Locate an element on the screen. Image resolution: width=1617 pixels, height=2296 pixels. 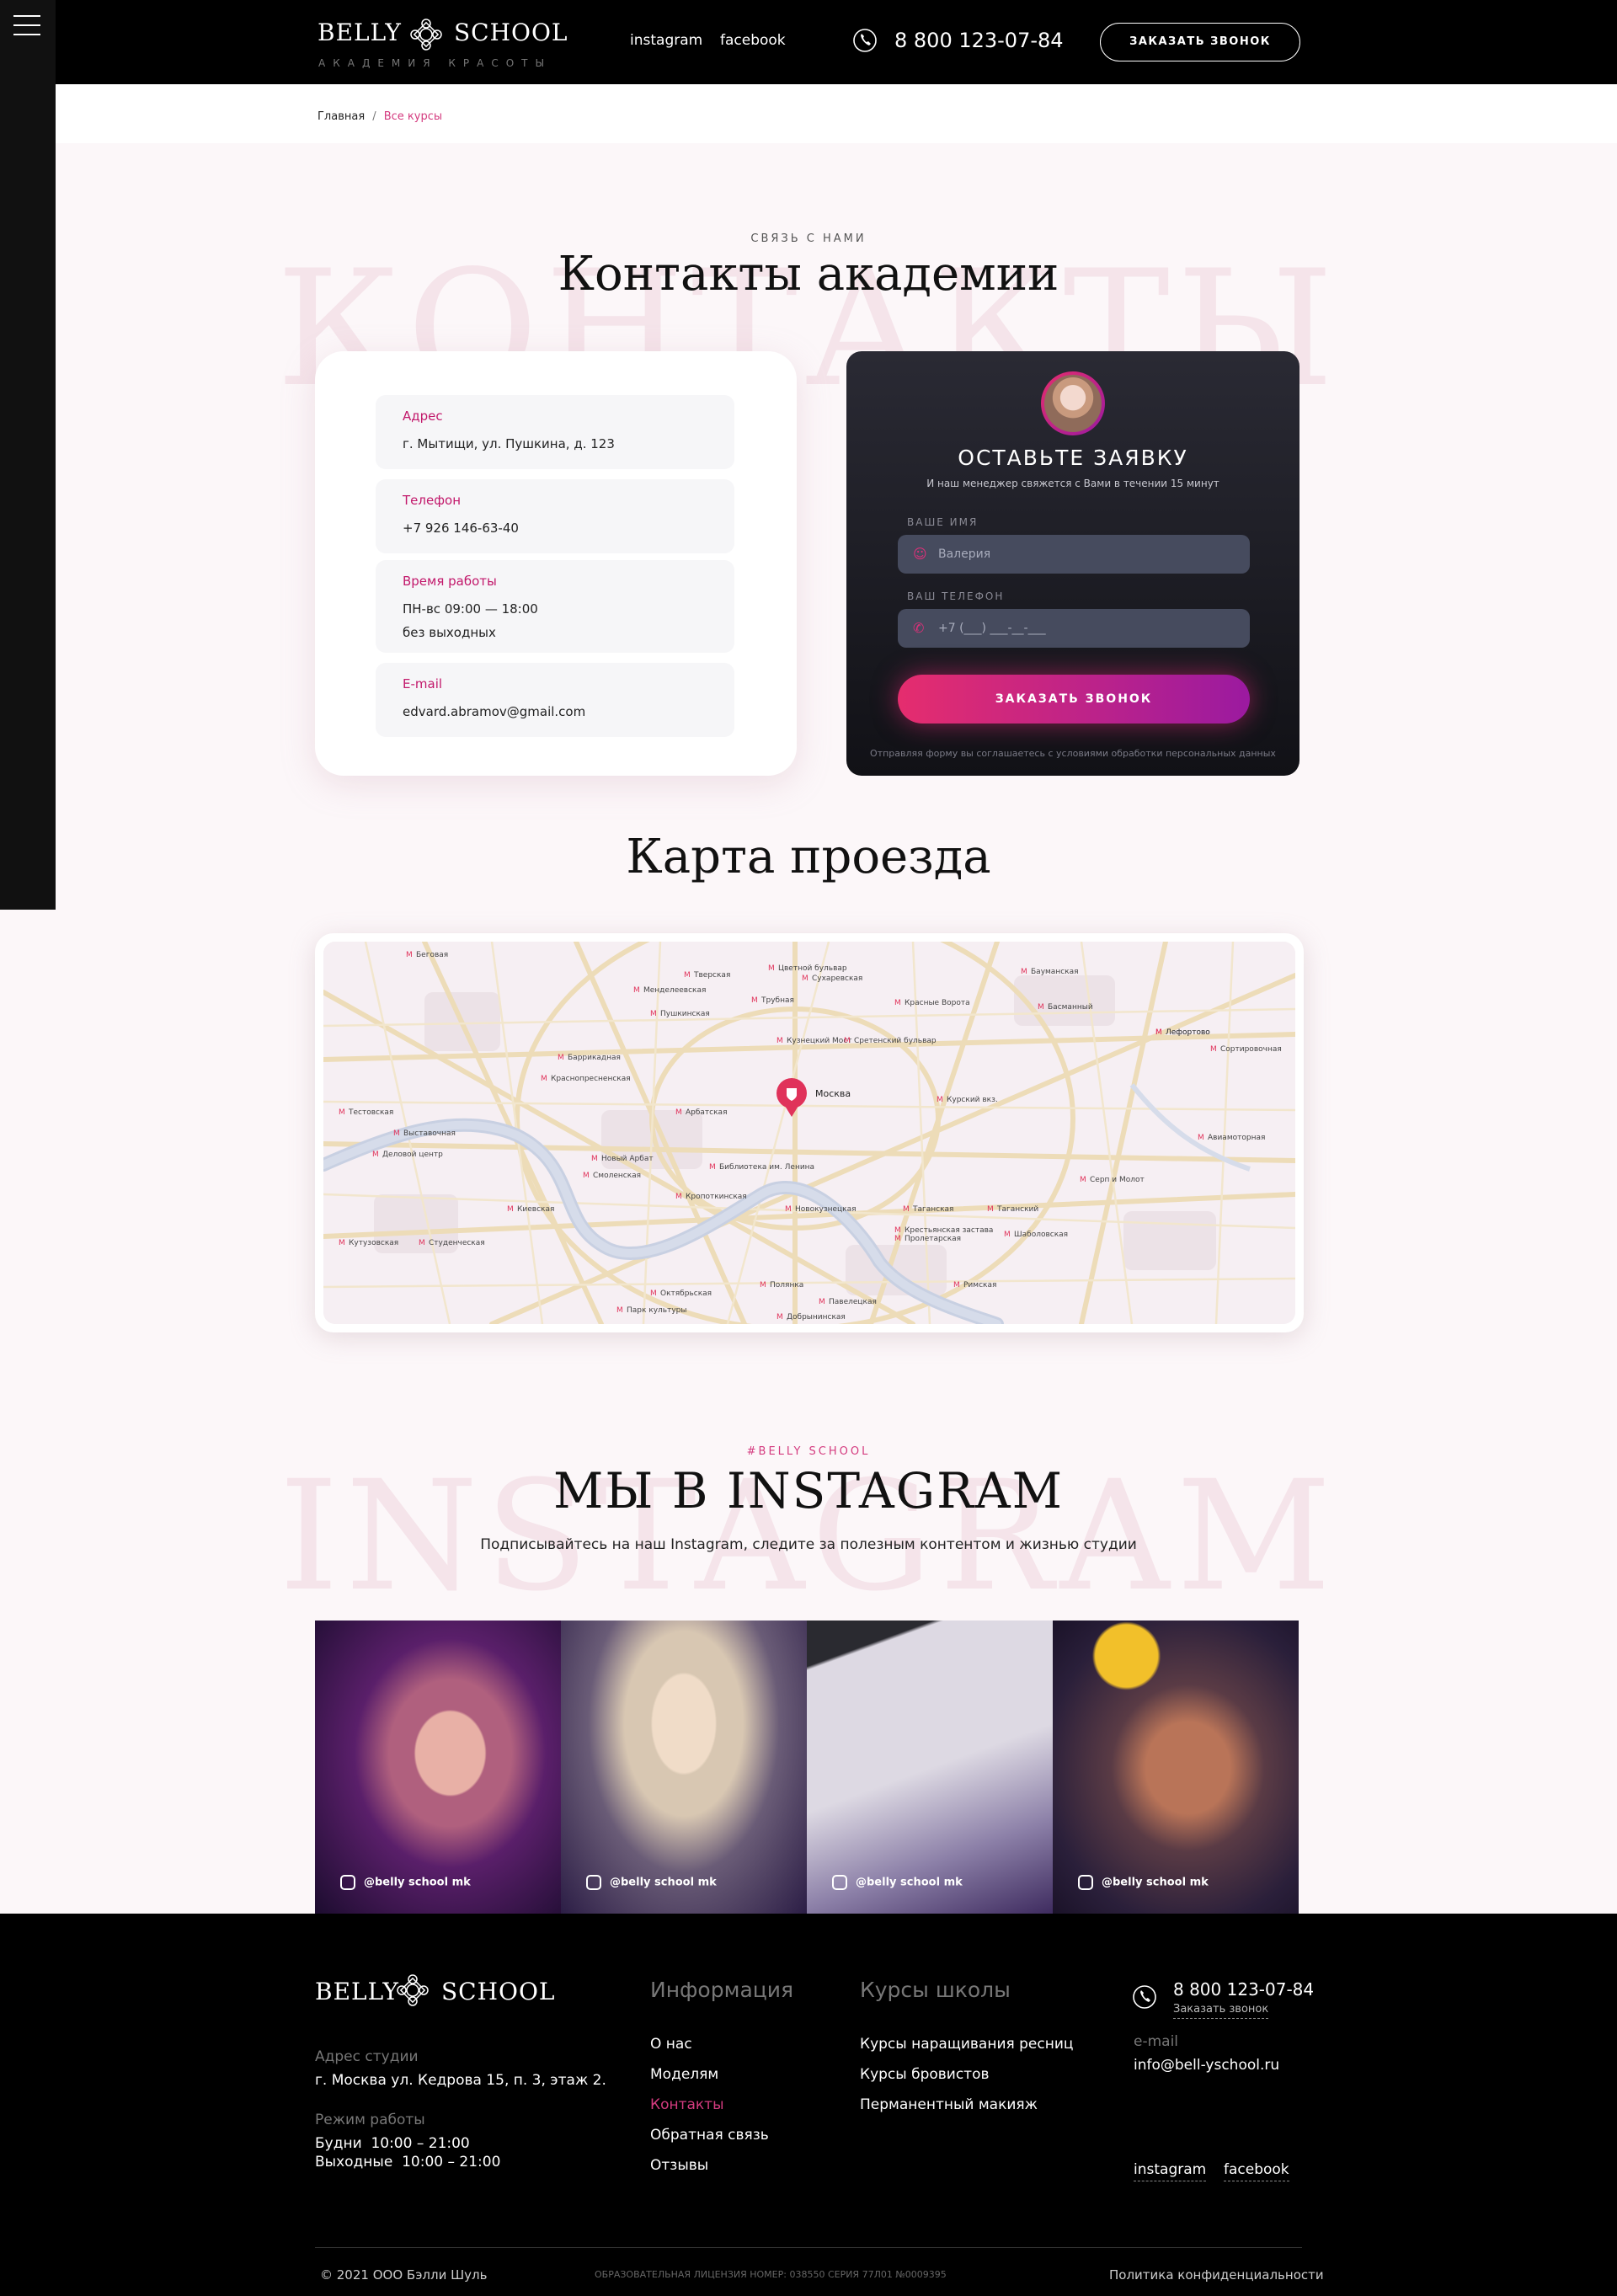
instagram-title: МЫ В INSTAGRAM is located at coordinates (808, 1490).